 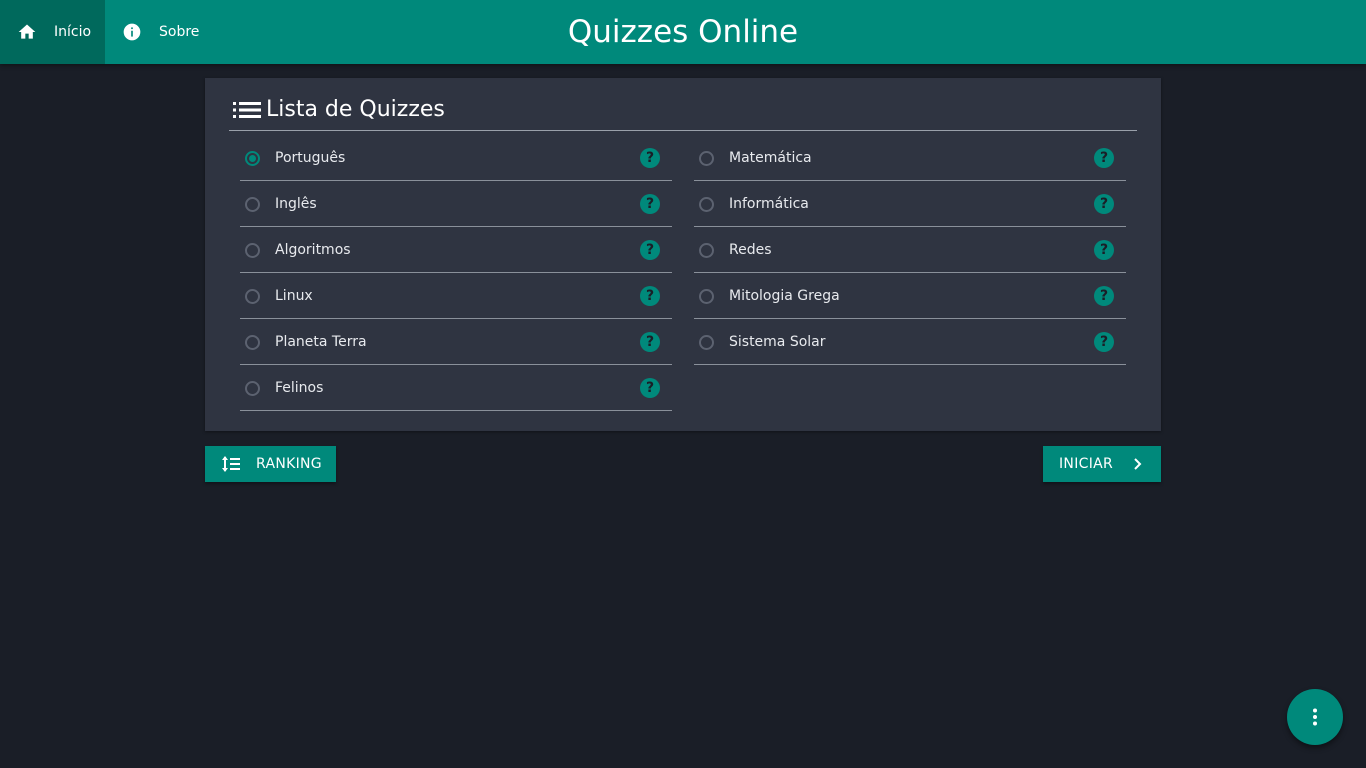 What do you see at coordinates (910, 204) in the screenshot?
I see `quiz-item-informatica: Informática ?` at bounding box center [910, 204].